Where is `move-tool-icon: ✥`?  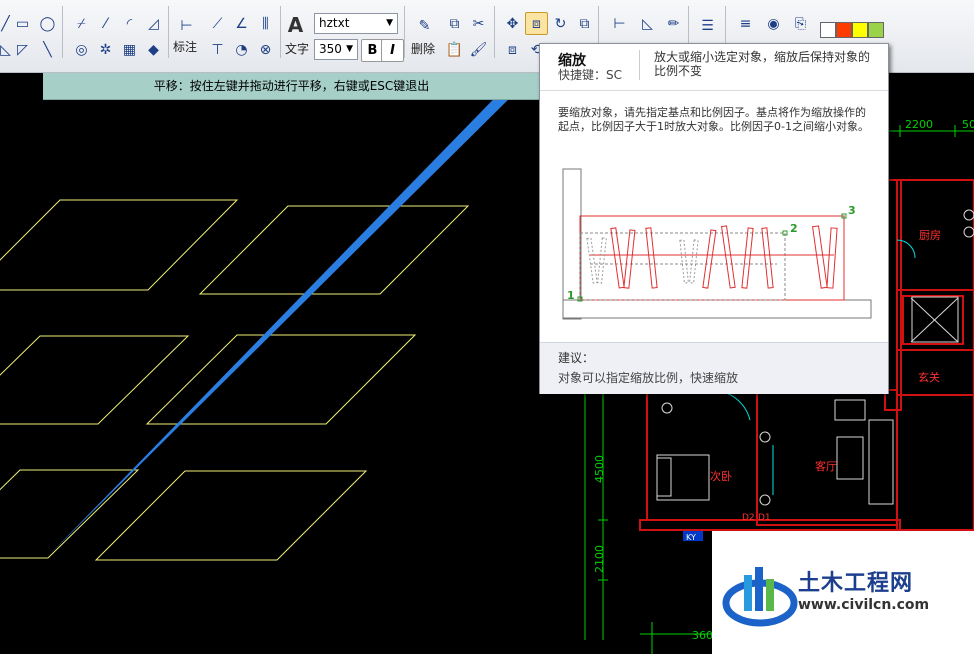
move-tool-icon: ✥ is located at coordinates (512, 23).